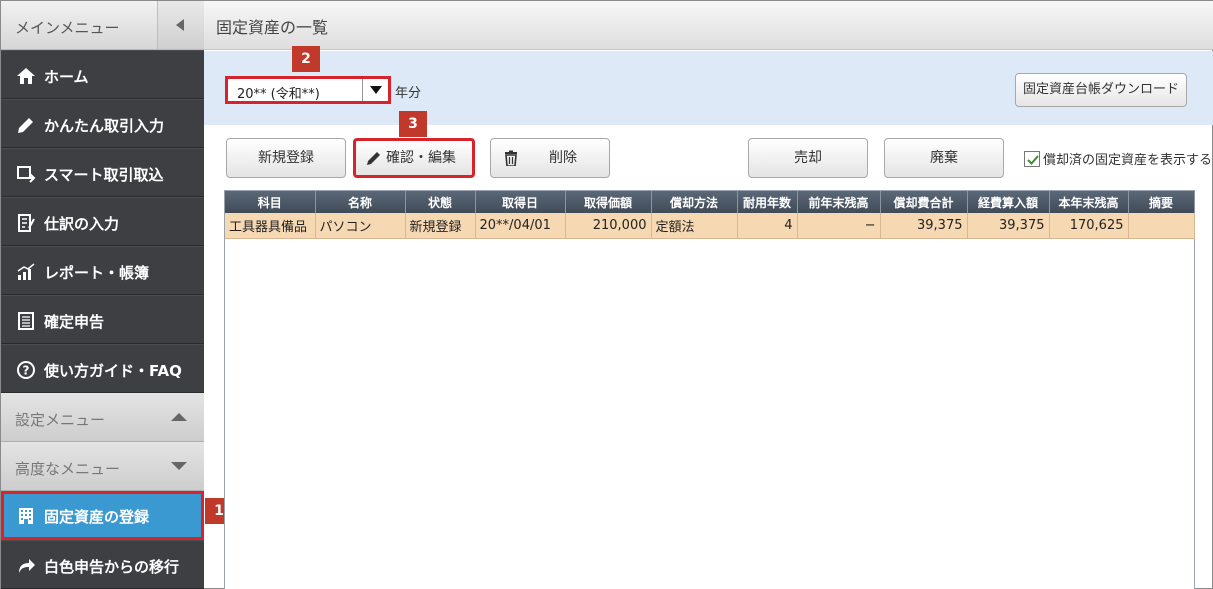 The height and width of the screenshot is (589, 1213). Describe the element at coordinates (26, 321) in the screenshot. I see `tax-return-icon` at that location.